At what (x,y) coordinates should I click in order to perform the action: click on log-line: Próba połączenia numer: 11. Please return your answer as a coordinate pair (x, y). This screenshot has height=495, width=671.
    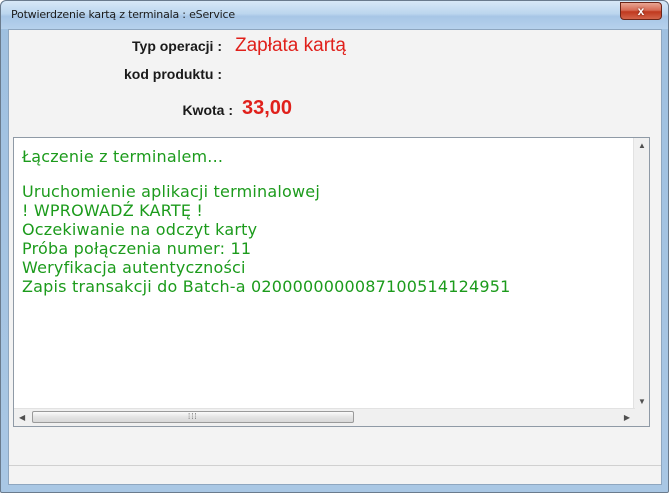
    Looking at the image, I should click on (137, 248).